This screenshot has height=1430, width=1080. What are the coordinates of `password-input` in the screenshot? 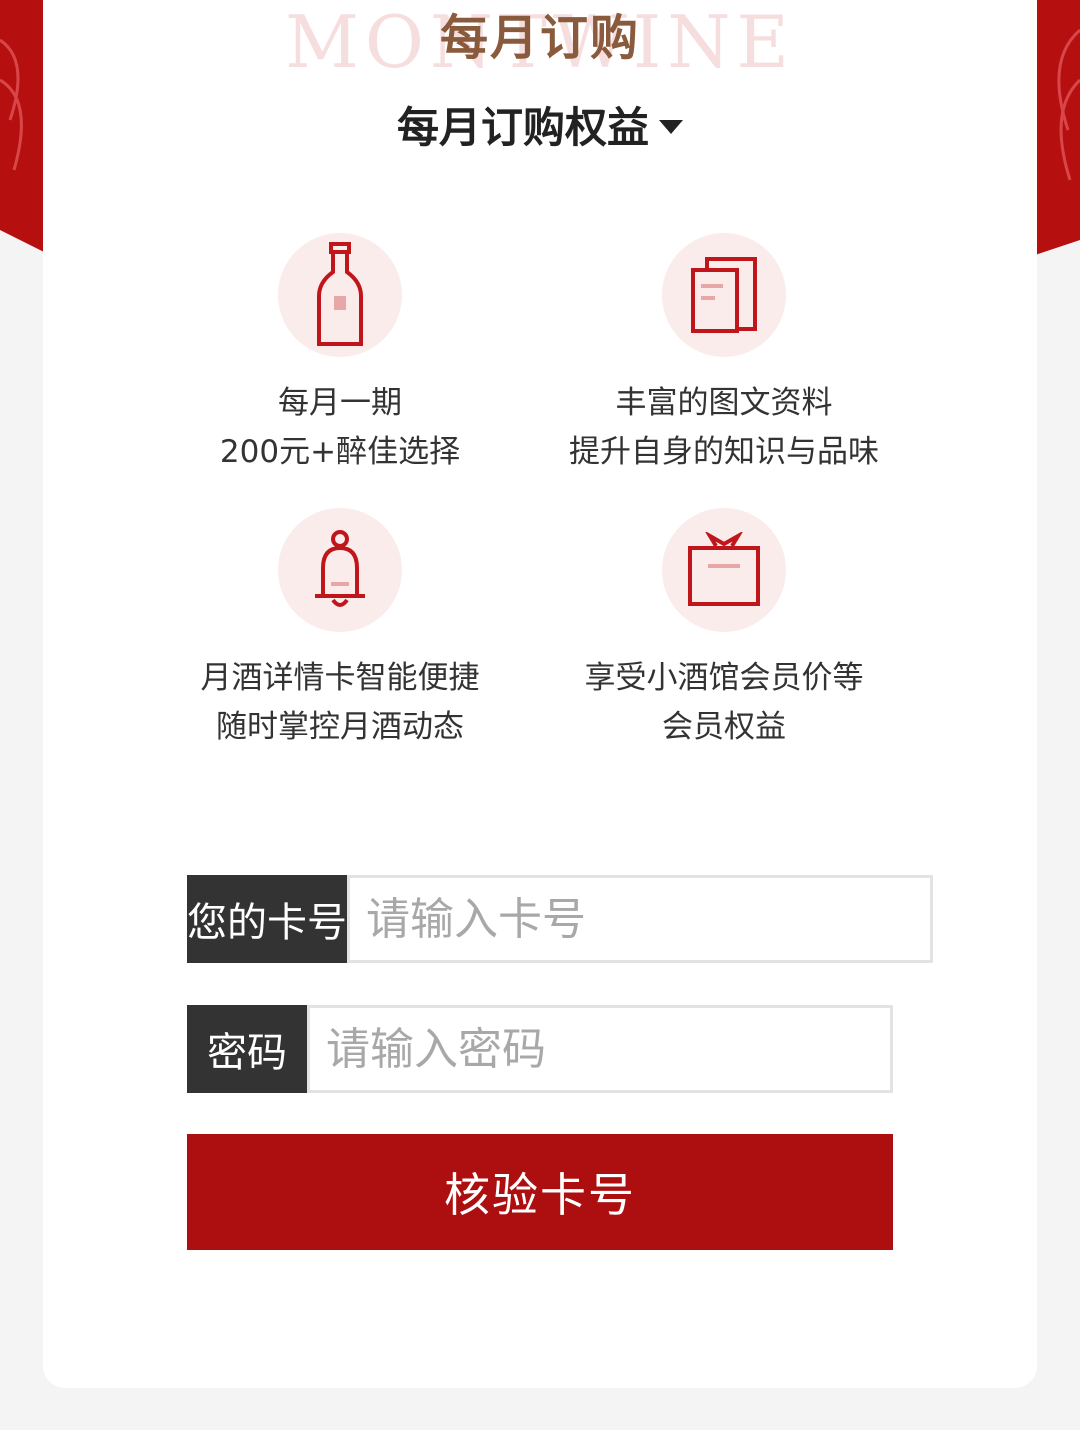 It's located at (600, 1049).